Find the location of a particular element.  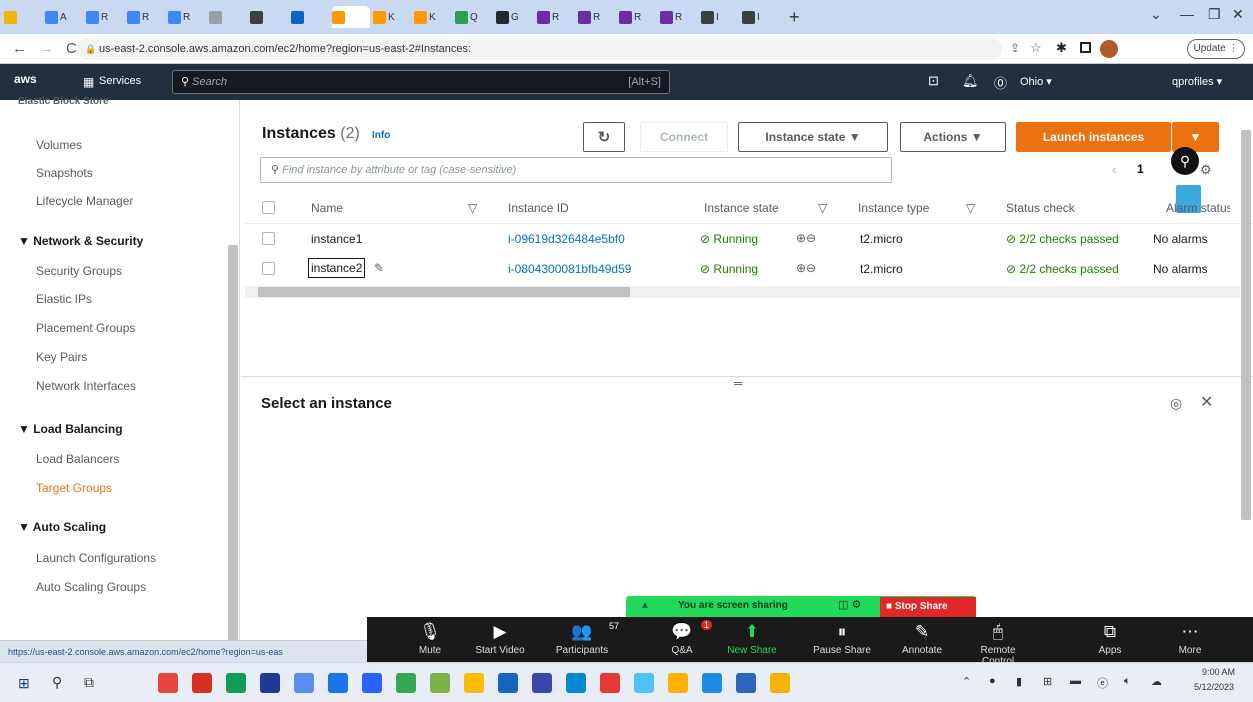

zoom-start-video-button: ▶ Start Video is located at coordinates (500, 637).